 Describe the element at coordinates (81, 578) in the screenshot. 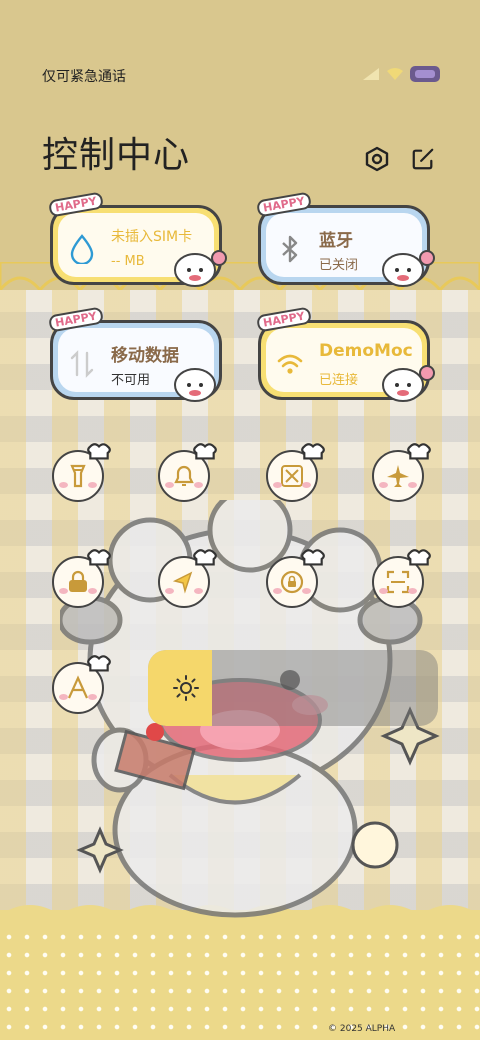

I see `toggle-lock-screen` at that location.